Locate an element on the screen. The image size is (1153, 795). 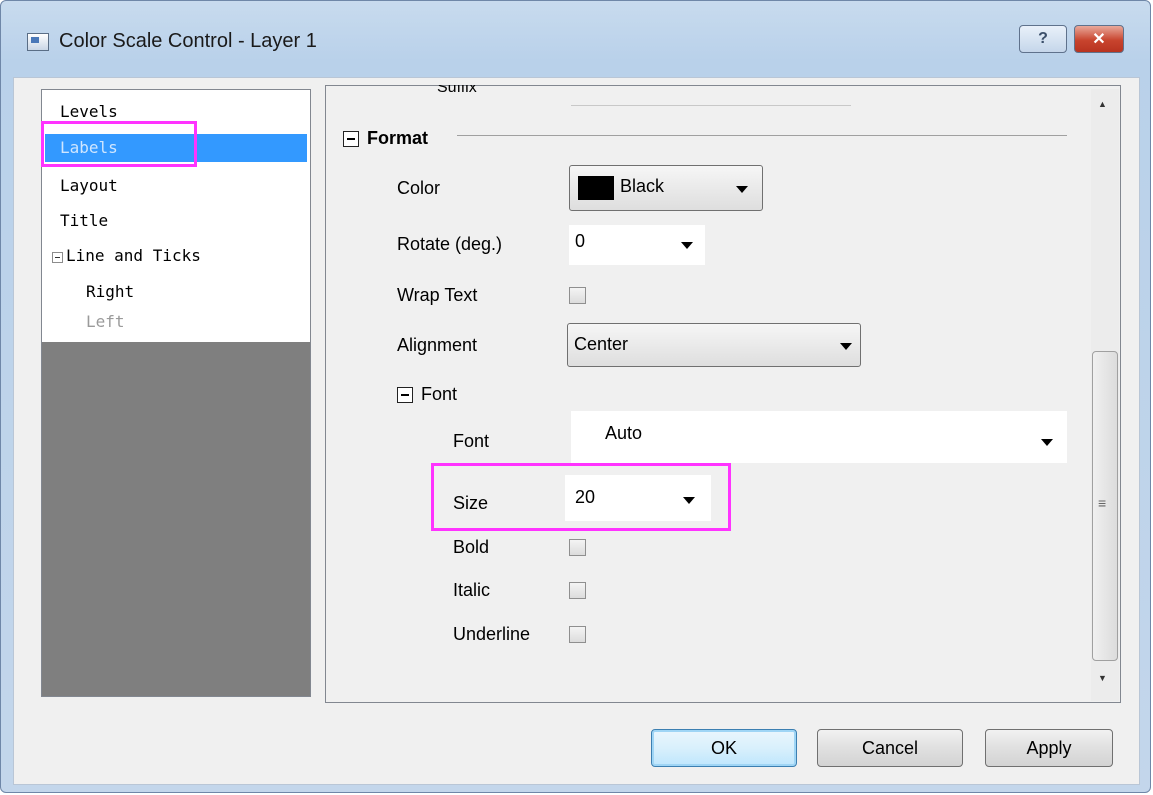
rotate-value: 0 is located at coordinates (580, 241).